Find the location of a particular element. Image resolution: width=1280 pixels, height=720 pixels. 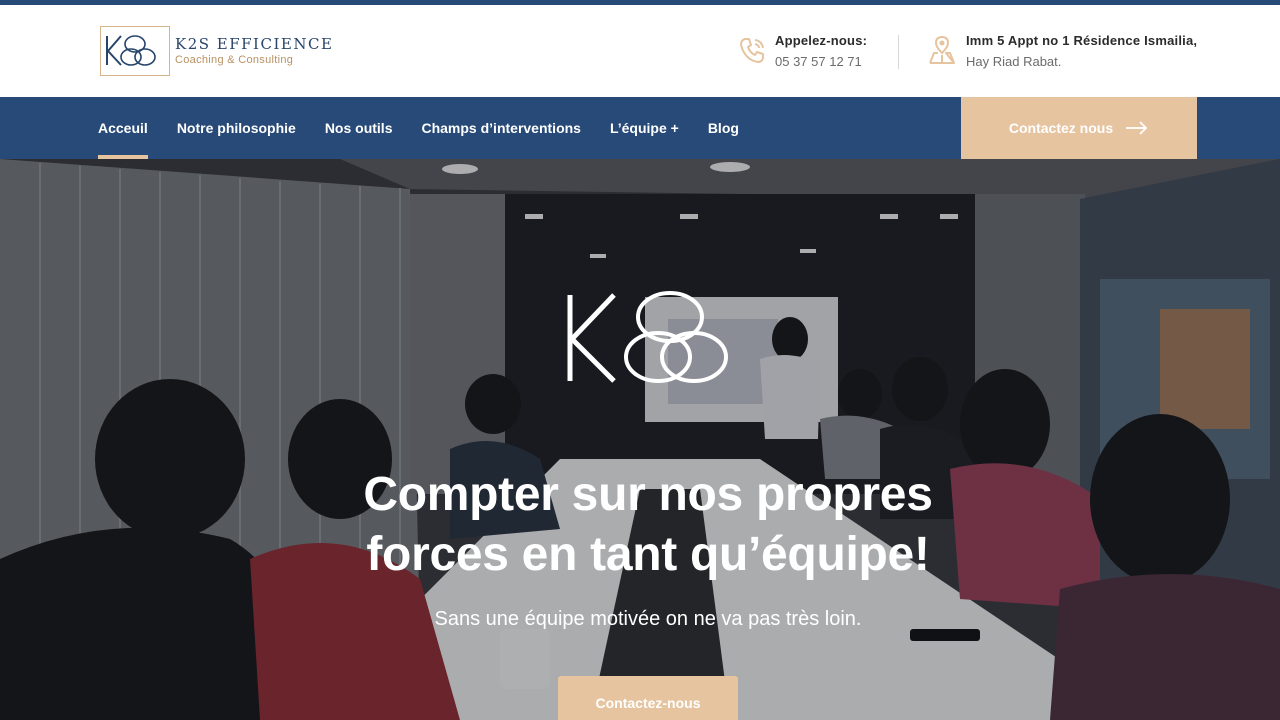

address-line-1: Imm 5 Appt no 1 Résidence Ismailia, is located at coordinates (1082, 40).